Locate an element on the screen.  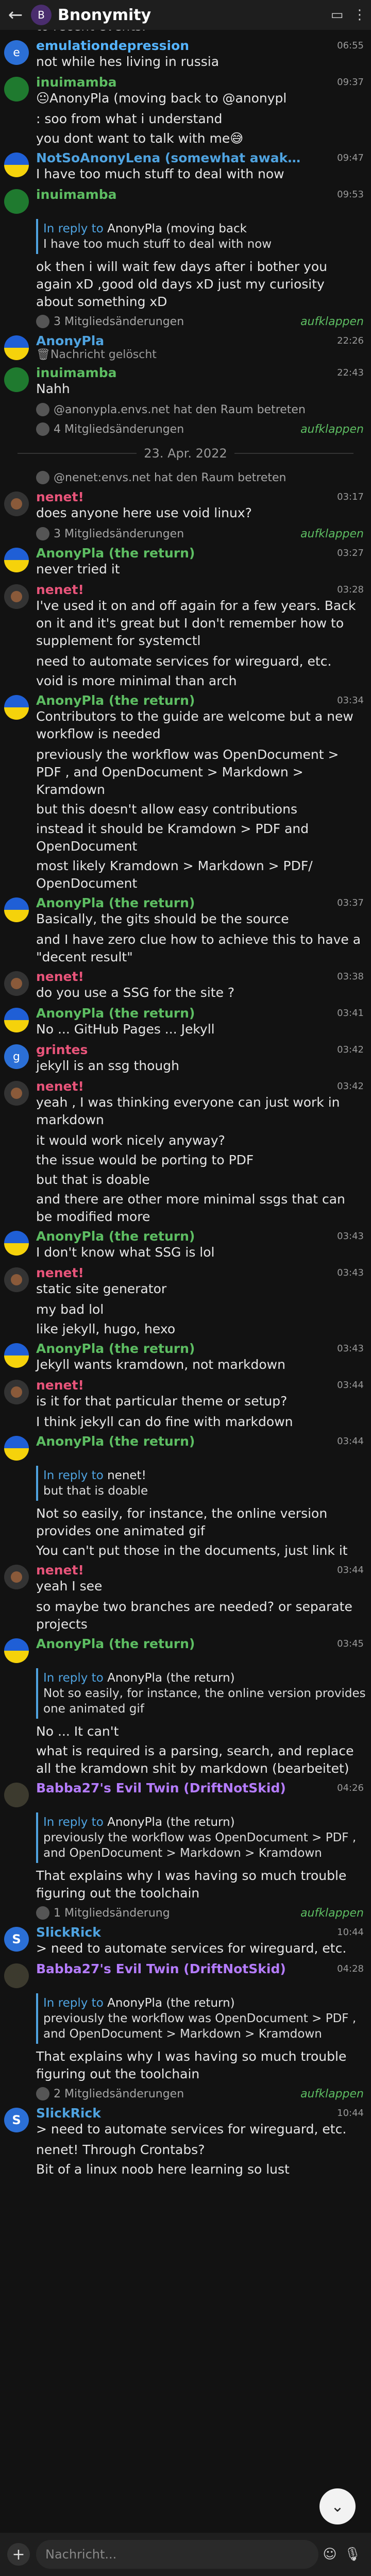
message: AnonyPla (the return) 03:45 is located at coordinates (185, 1650).